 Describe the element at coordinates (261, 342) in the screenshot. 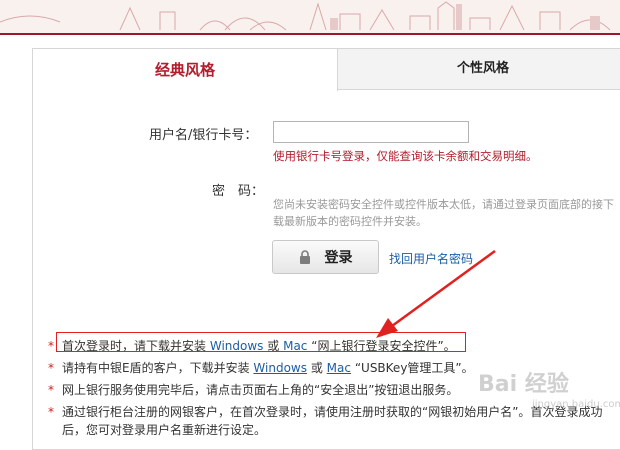

I see `annotation-highlight-box` at that location.